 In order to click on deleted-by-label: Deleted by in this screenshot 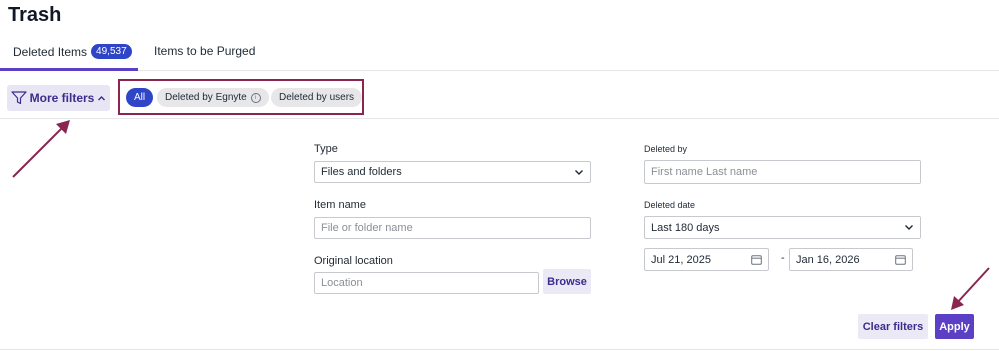, I will do `click(666, 149)`.